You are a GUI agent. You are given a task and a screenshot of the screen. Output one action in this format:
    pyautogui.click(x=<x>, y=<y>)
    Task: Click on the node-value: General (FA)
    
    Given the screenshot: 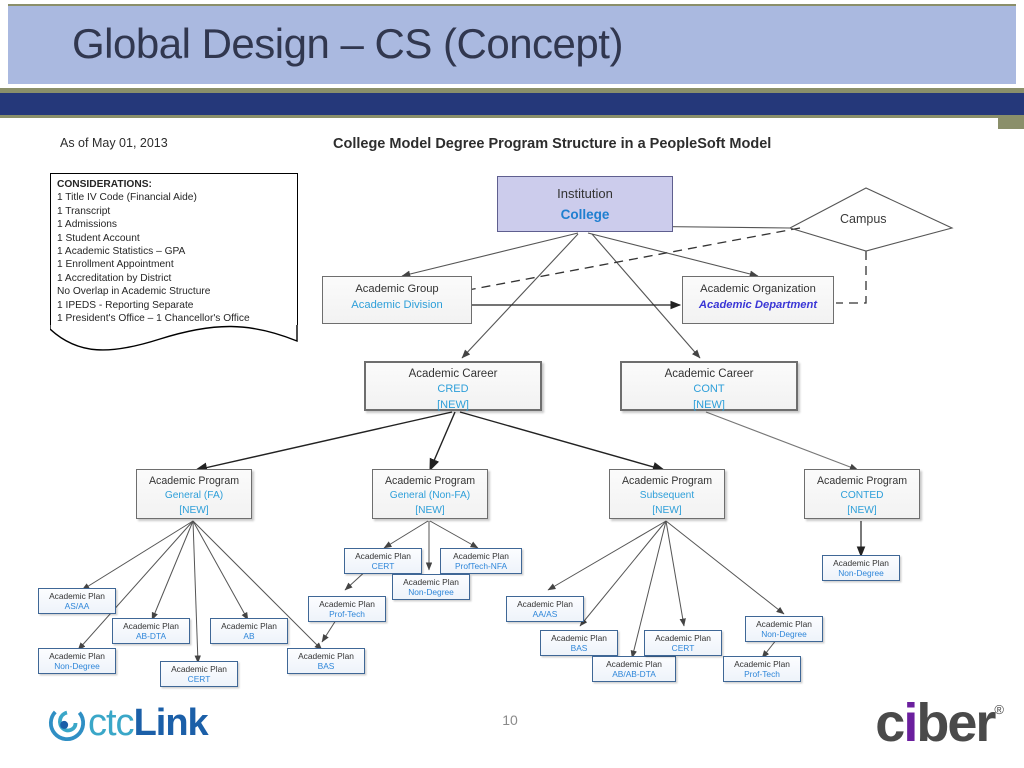 What is the action you would take?
    pyautogui.click(x=194, y=495)
    